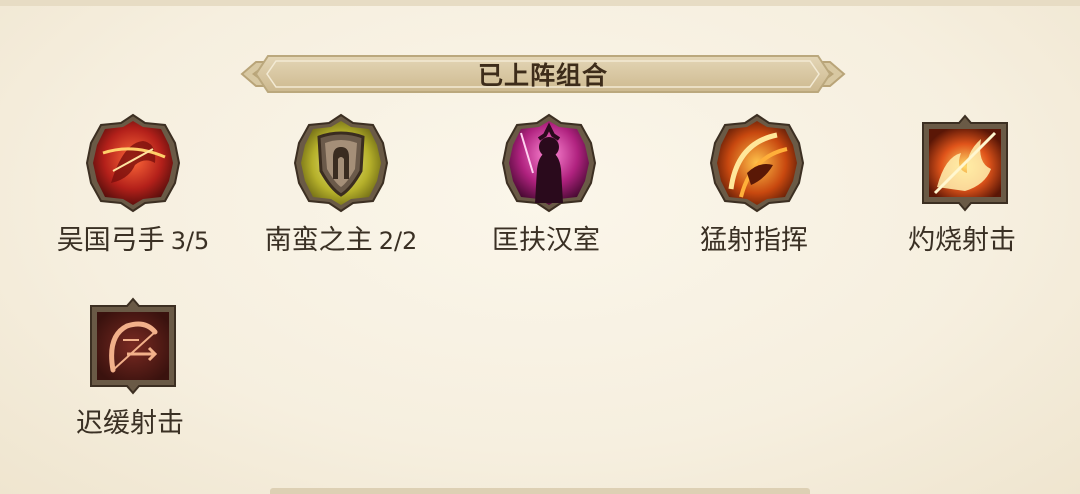 This screenshot has width=1080, height=494. I want to click on trait-name: 南蛮之主, so click(318, 240).